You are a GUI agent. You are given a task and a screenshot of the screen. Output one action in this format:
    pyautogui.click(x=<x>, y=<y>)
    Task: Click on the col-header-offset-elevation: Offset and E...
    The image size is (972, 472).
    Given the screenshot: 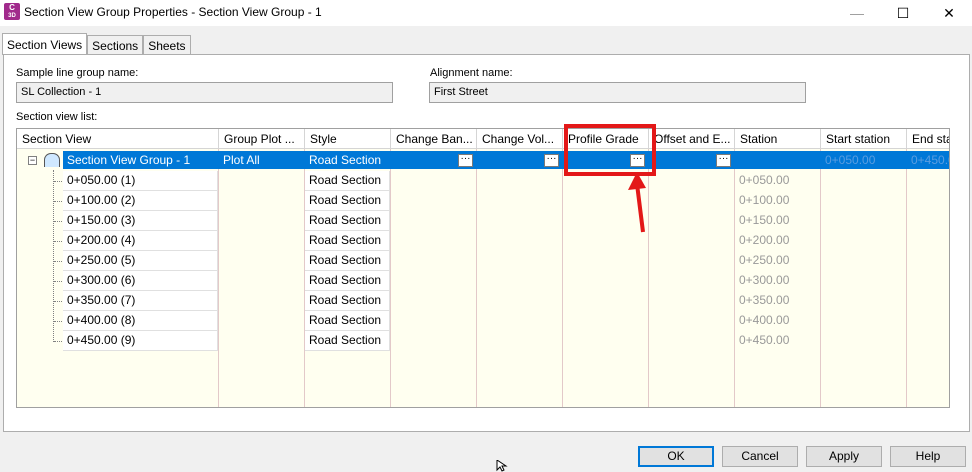 What is the action you would take?
    pyautogui.click(x=692, y=139)
    